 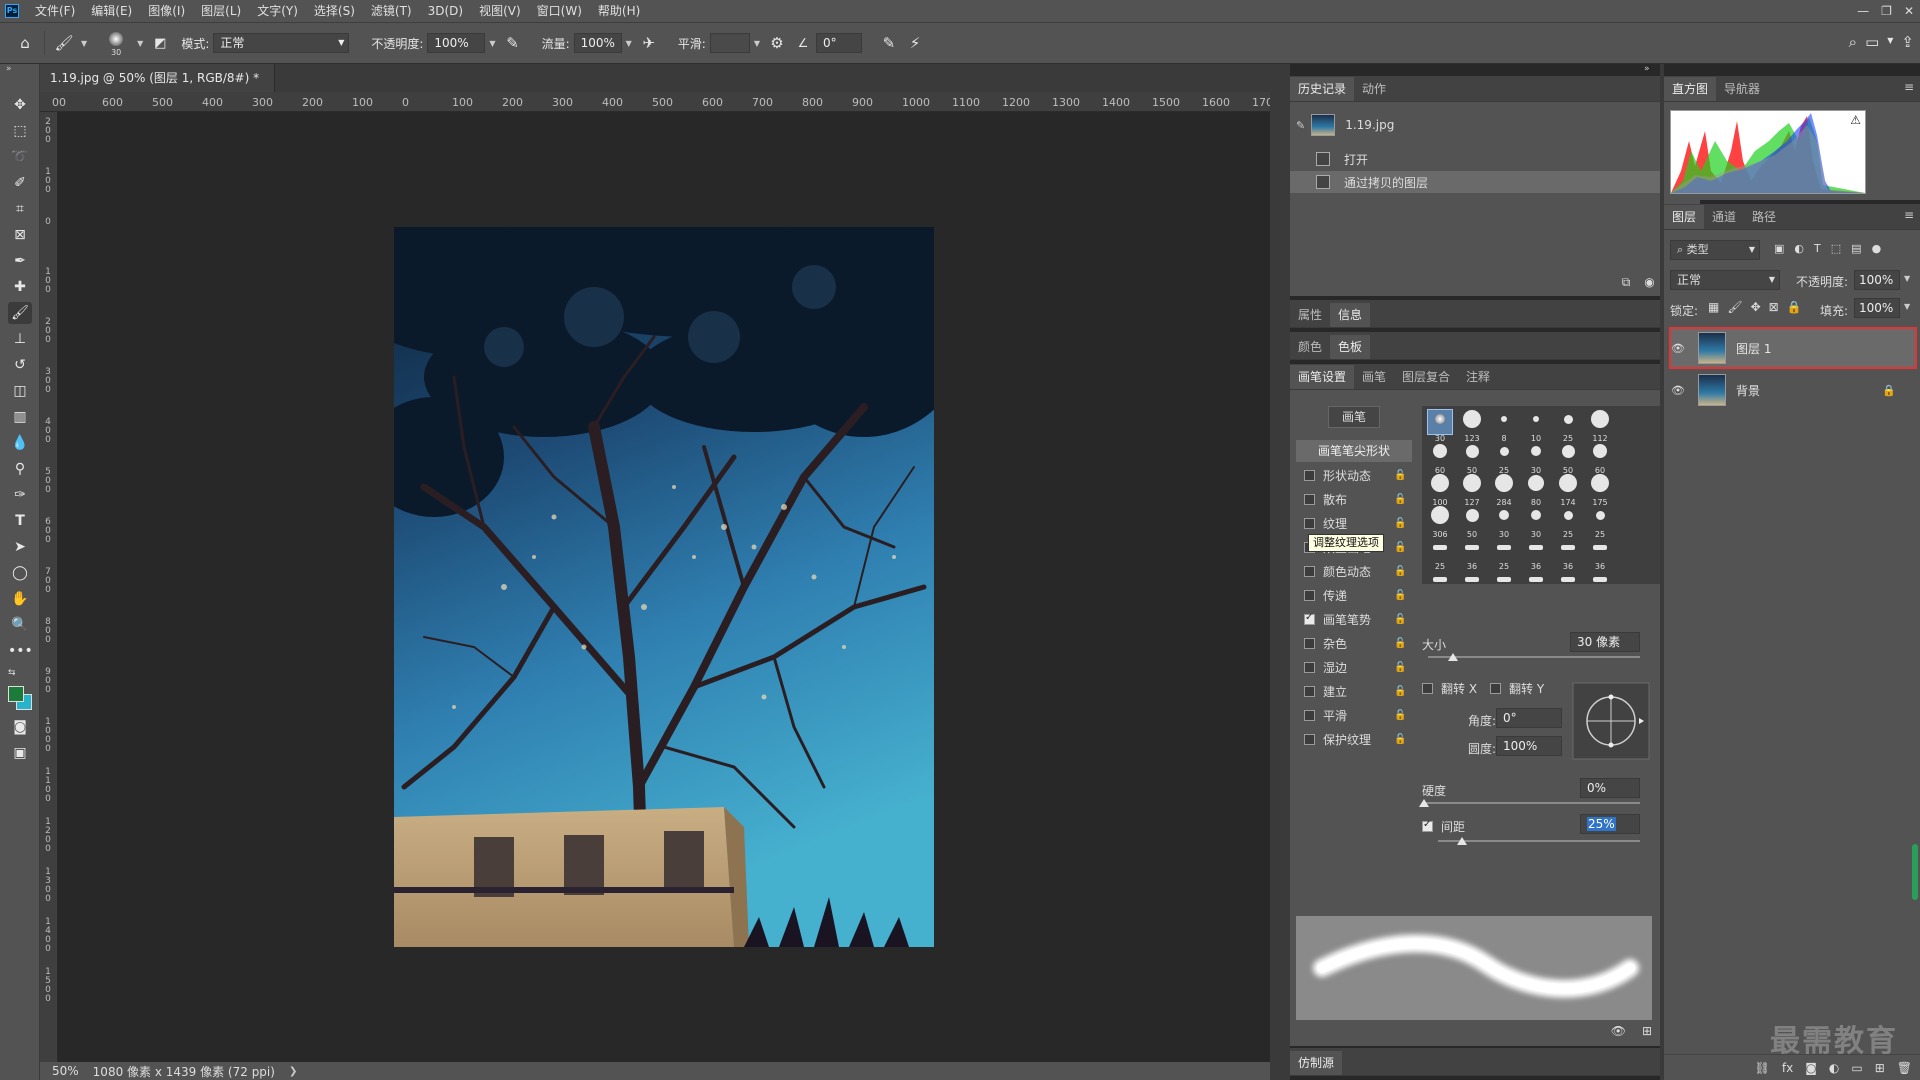 I want to click on crop-tool-icon: ⌗, so click(x=20, y=209).